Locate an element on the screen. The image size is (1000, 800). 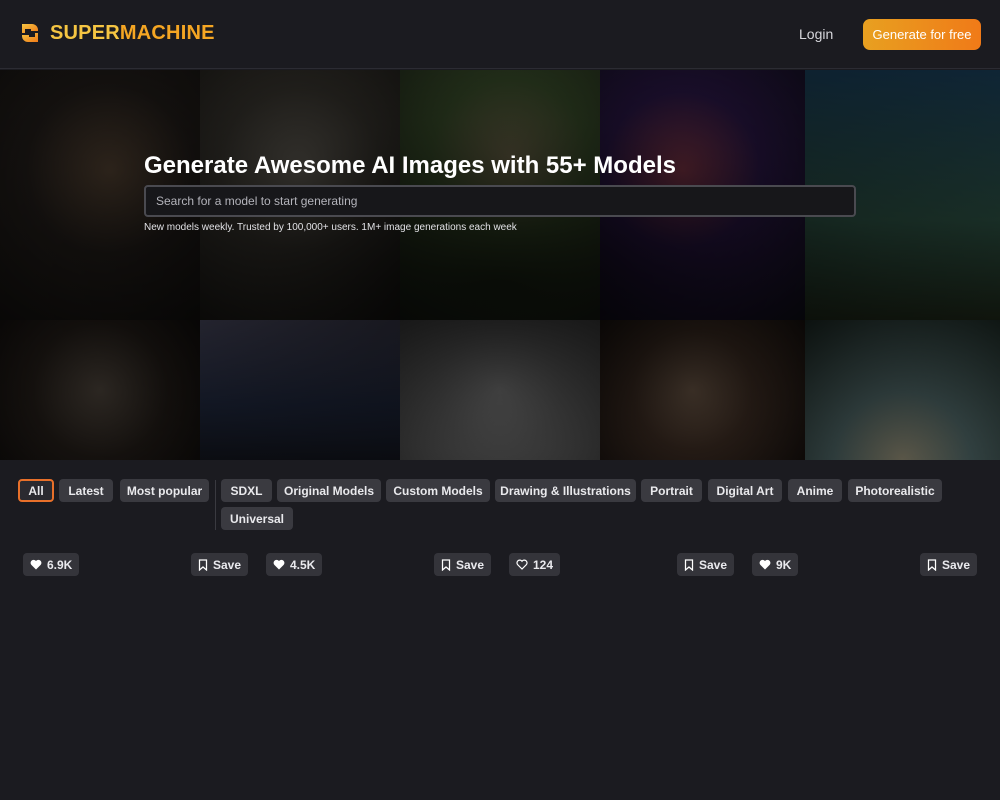
like-button: 4.5K is located at coordinates (294, 564).